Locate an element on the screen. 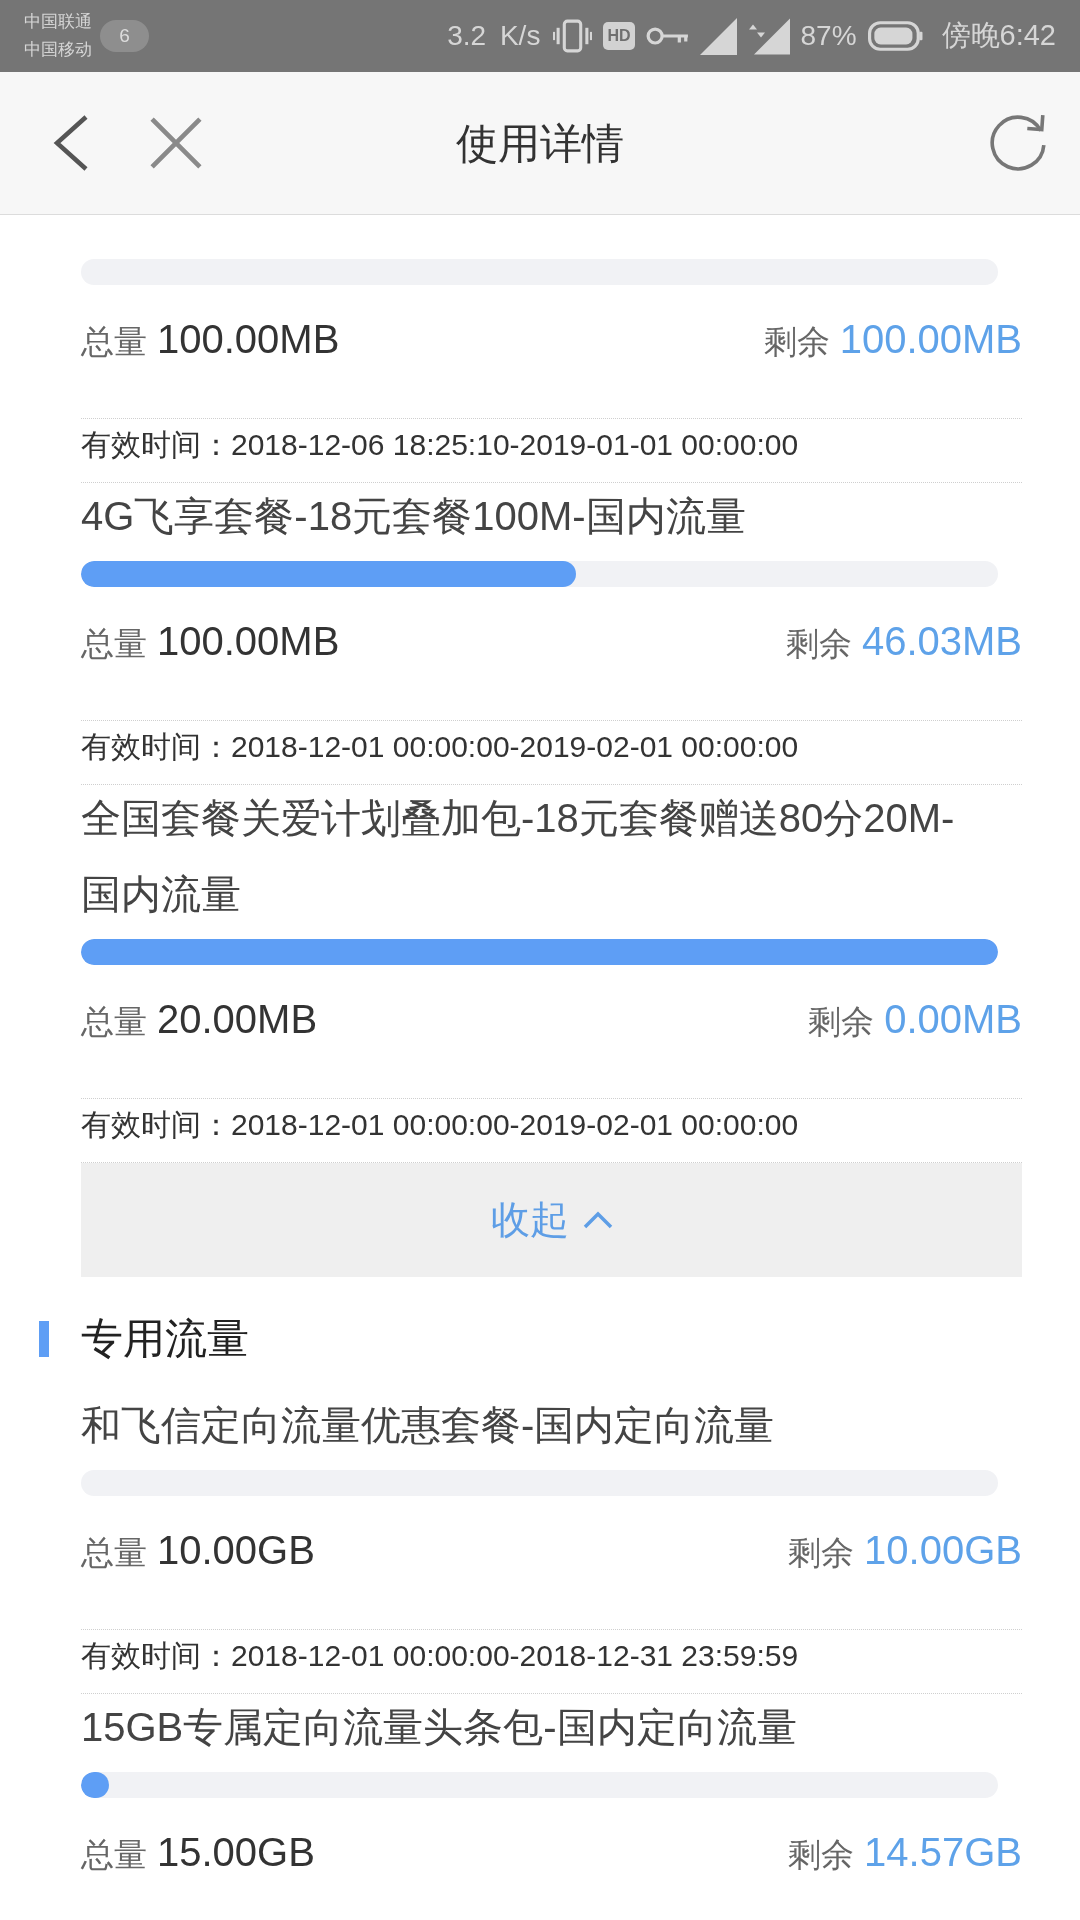  remaining-value: 100.00MB is located at coordinates (930, 339).